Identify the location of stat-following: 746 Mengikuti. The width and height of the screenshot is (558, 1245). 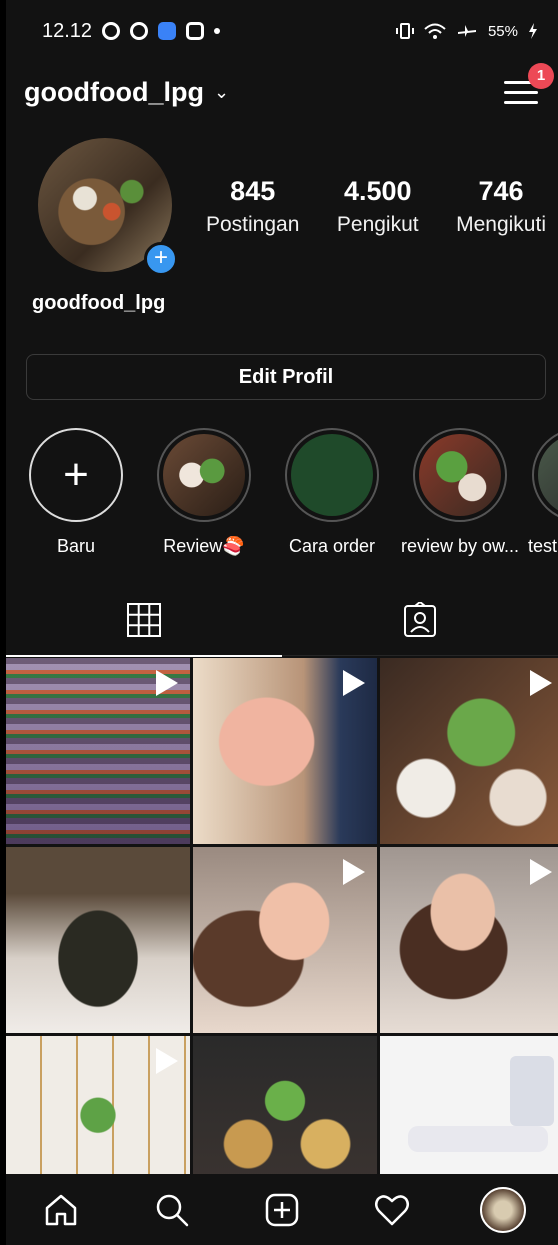
(501, 206).